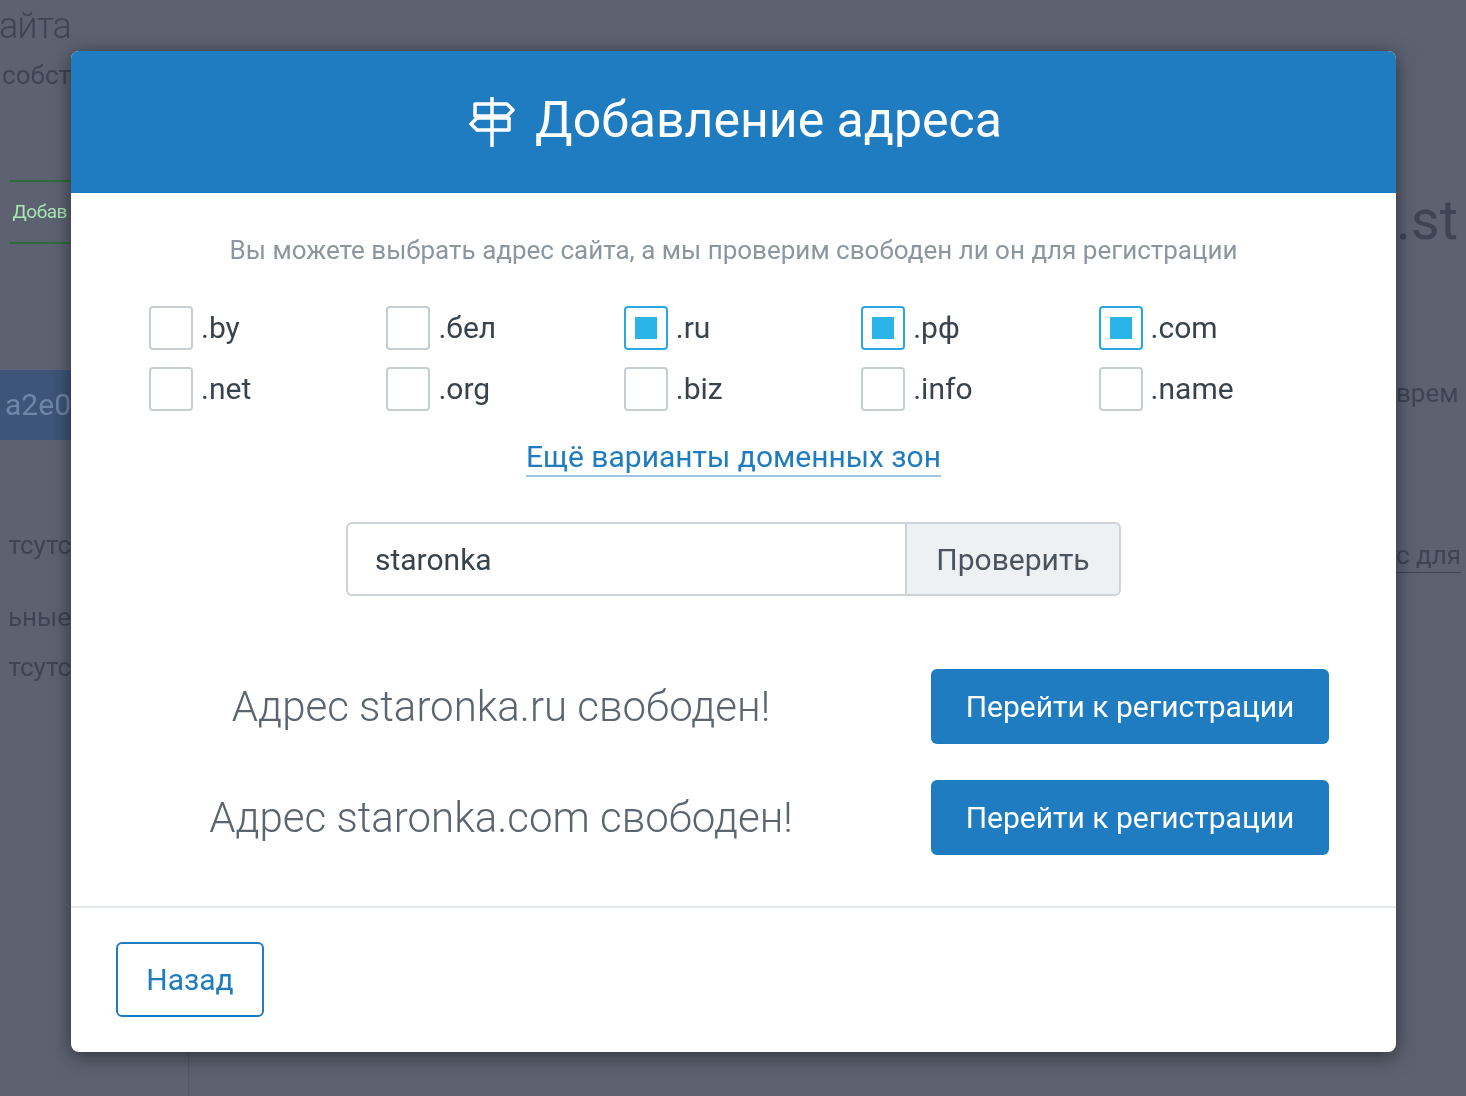  What do you see at coordinates (501, 707) in the screenshot?
I see `result-text: Адрес staronka.ru свободен!` at bounding box center [501, 707].